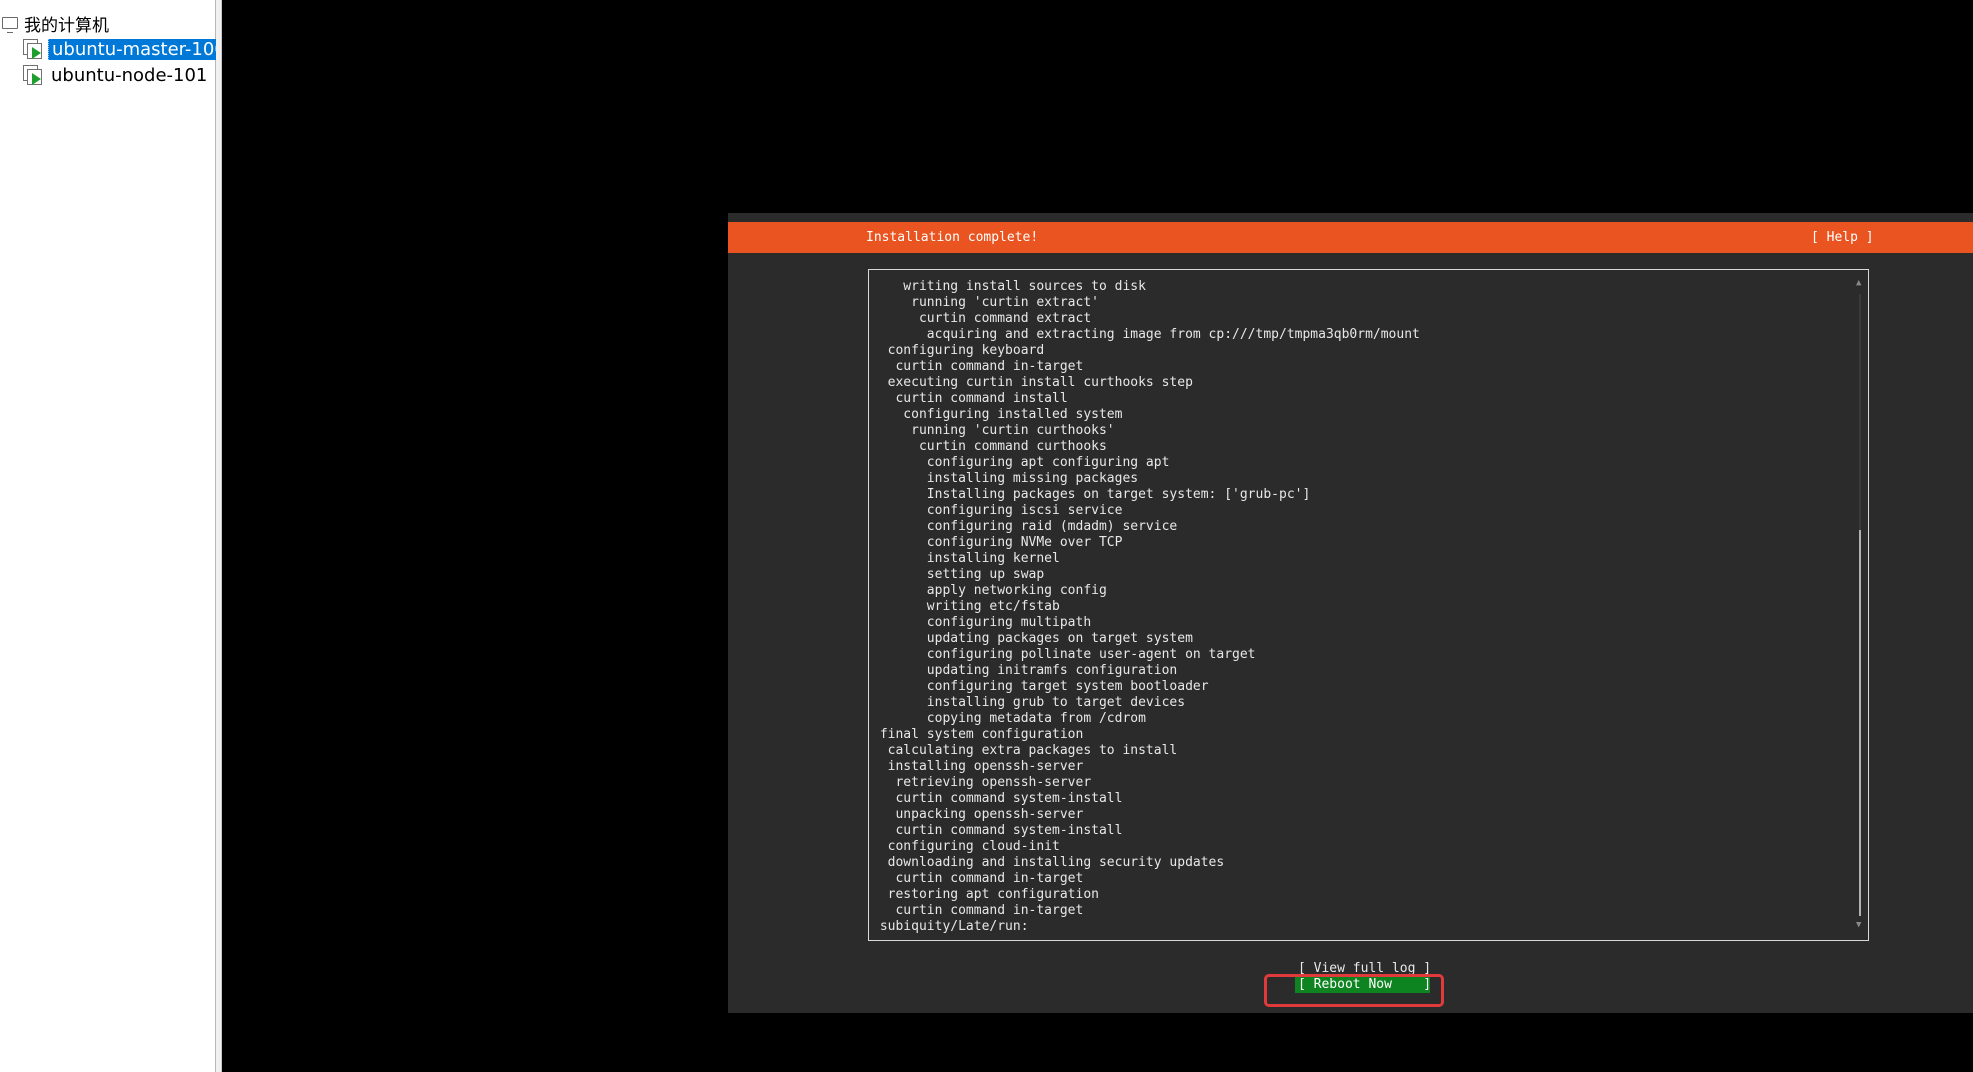 The width and height of the screenshot is (1973, 1072). I want to click on log-line: installing kernel, so click(966, 558).